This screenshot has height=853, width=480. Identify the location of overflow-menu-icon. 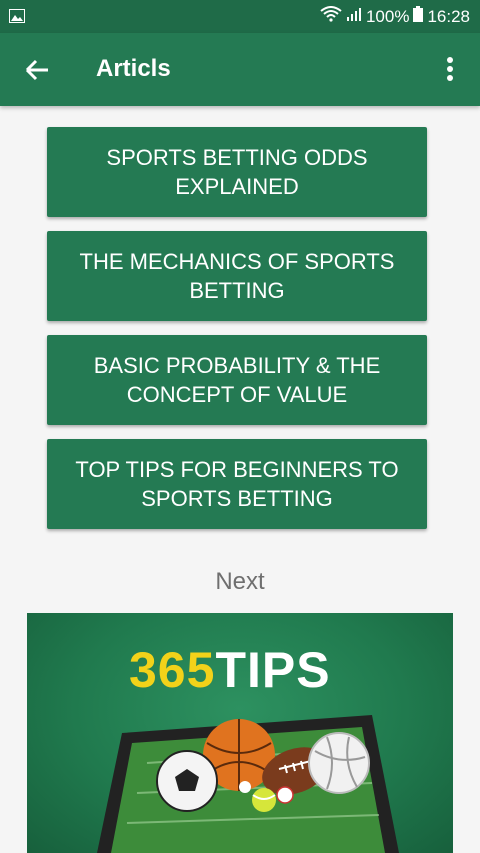
(450, 70).